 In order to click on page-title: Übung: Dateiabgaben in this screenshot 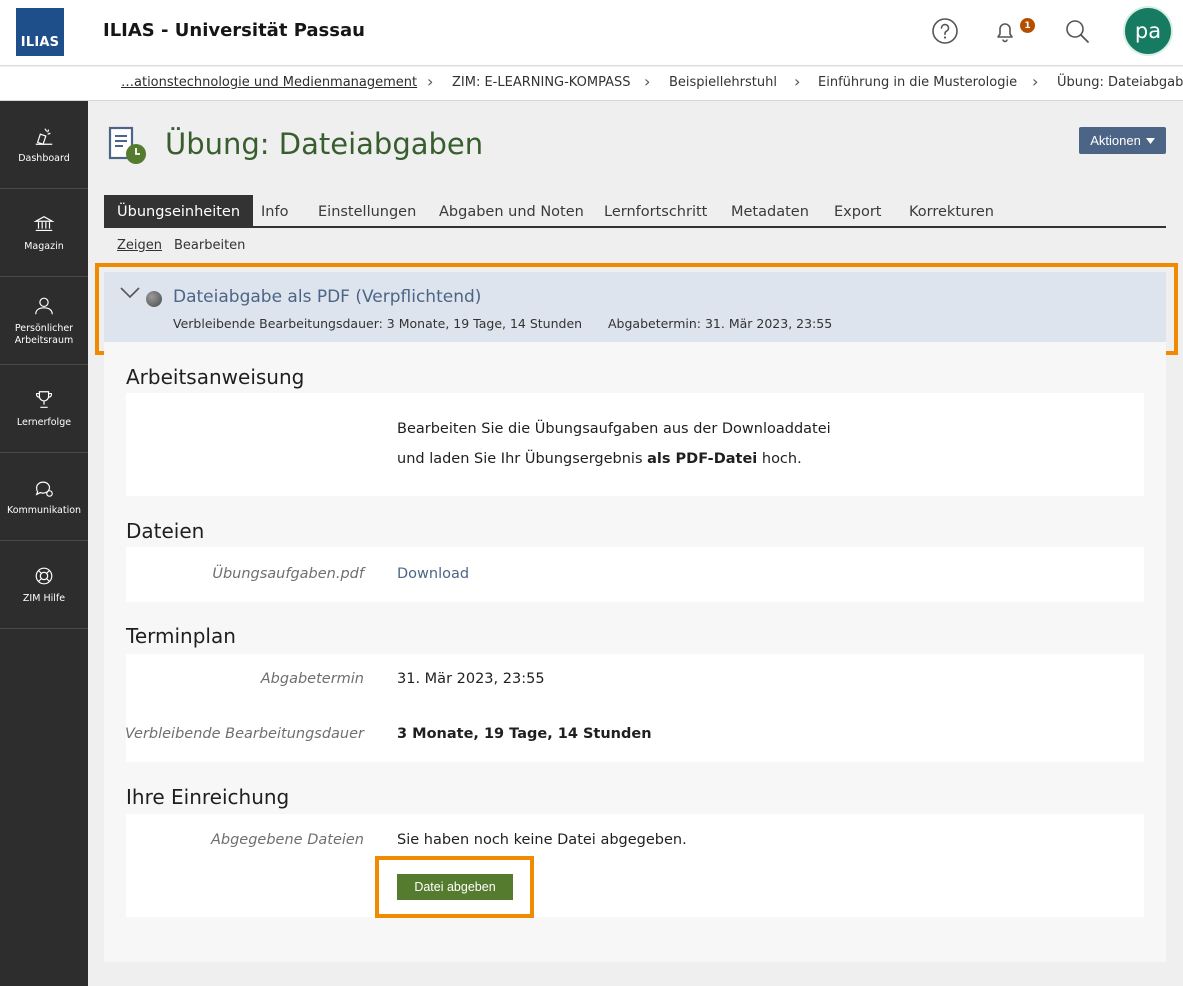, I will do `click(324, 144)`.